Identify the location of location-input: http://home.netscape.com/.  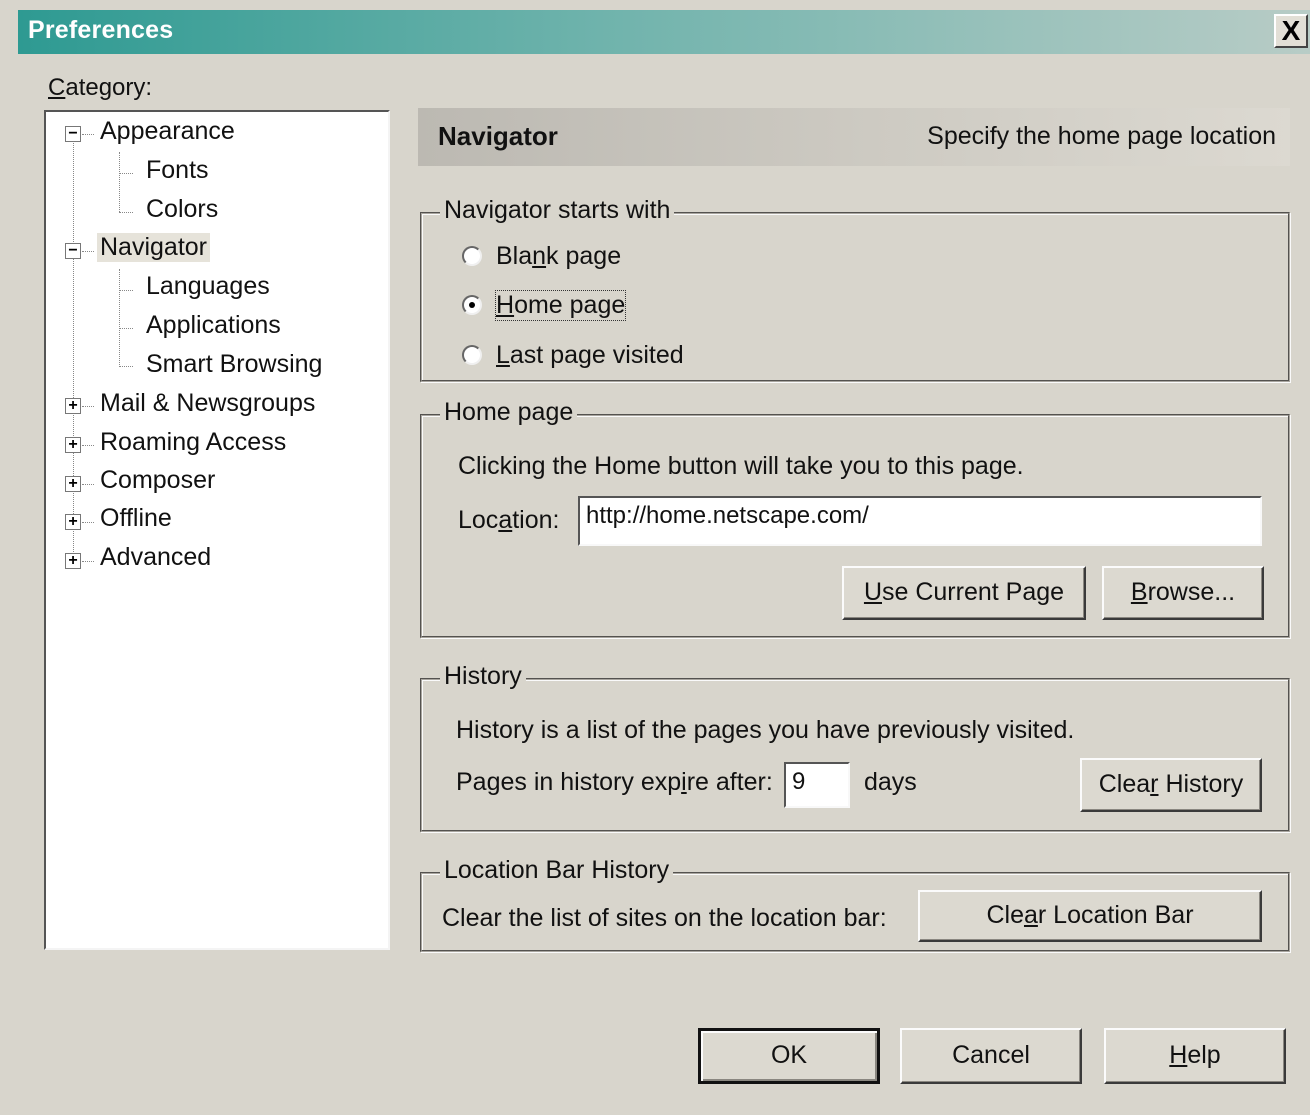
(920, 521).